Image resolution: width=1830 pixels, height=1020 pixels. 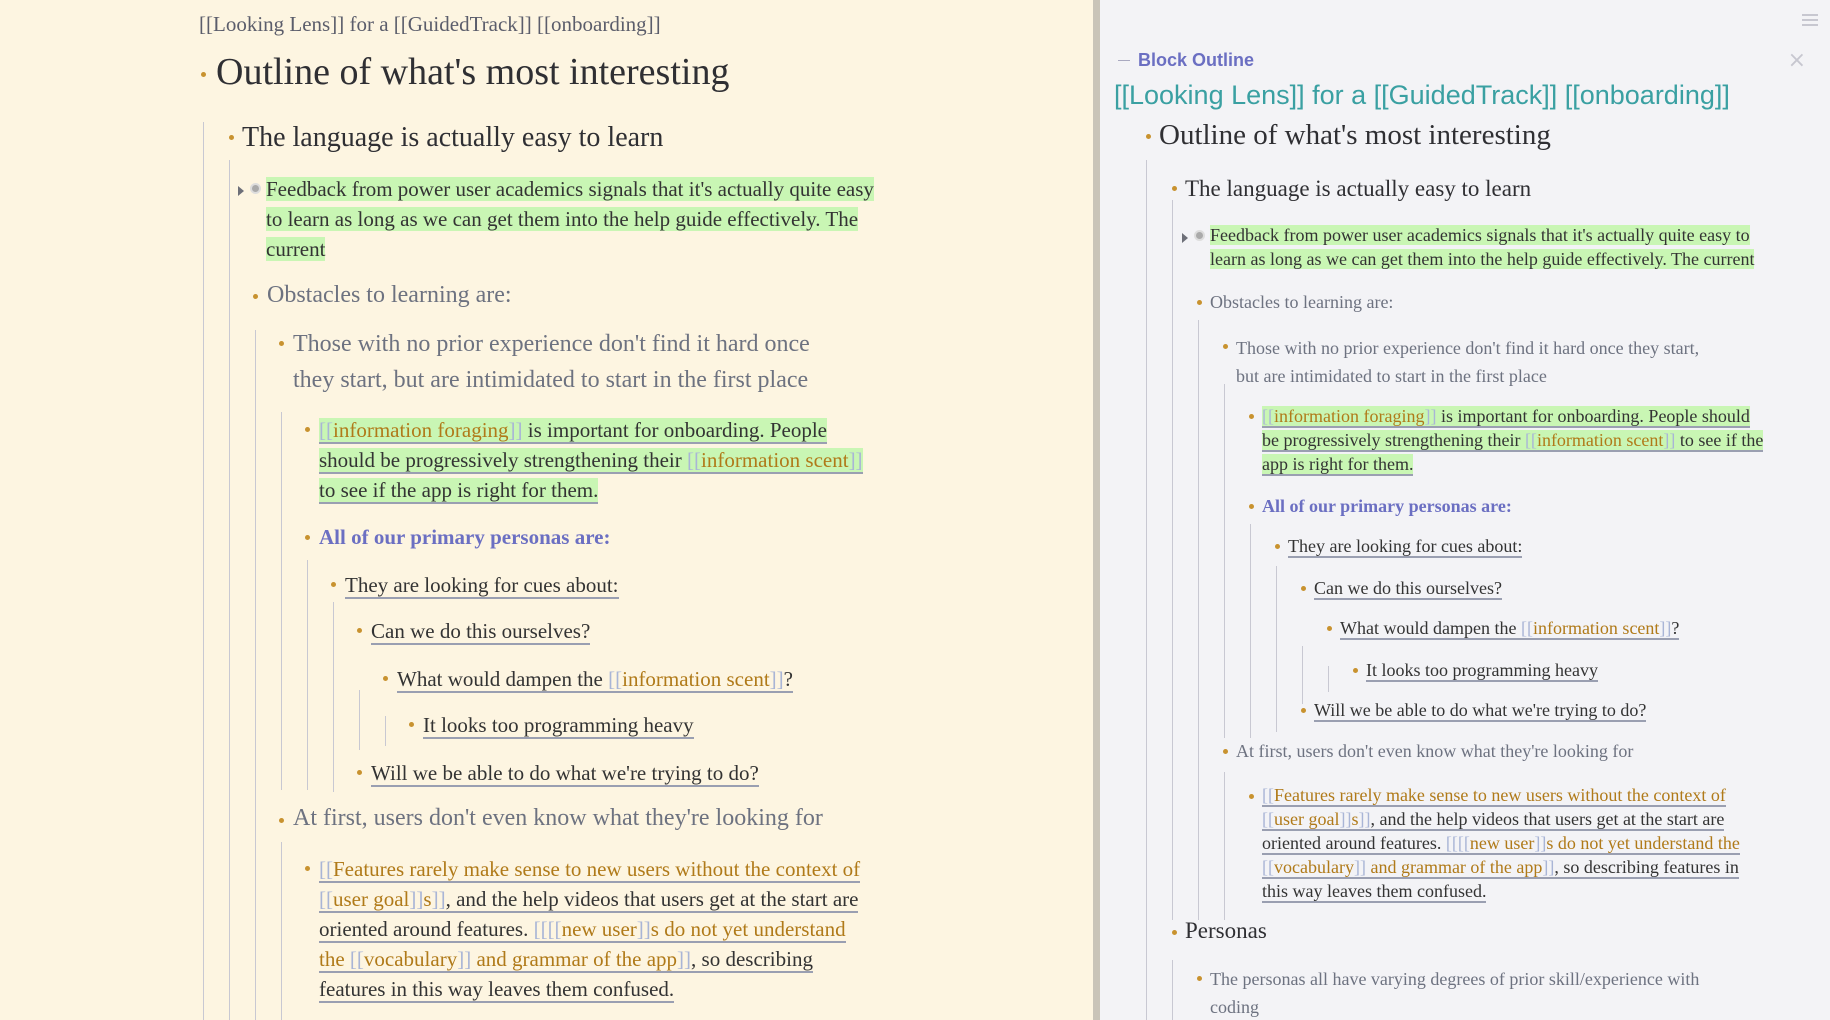 What do you see at coordinates (389, 295) in the screenshot?
I see `block-obstacles: Obstacles to learning are:` at bounding box center [389, 295].